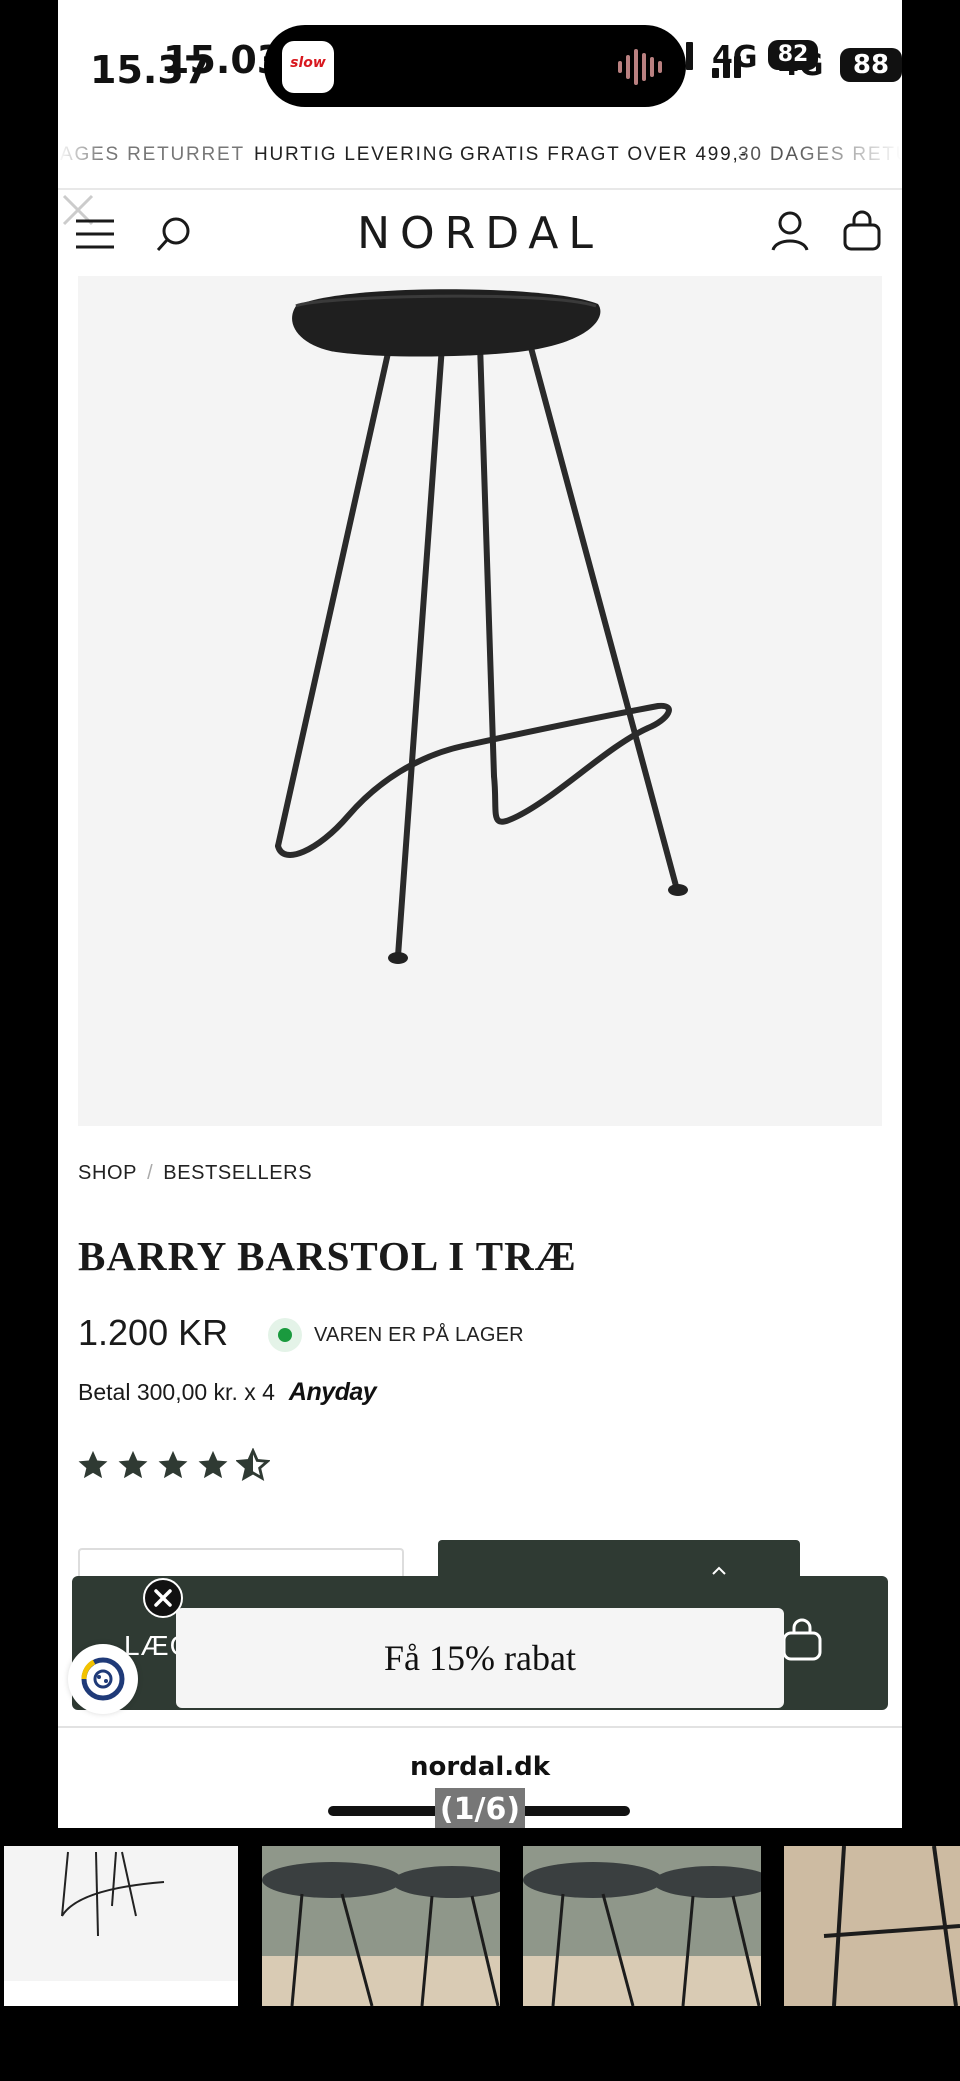  Describe the element at coordinates (604, 154) in the screenshot. I see `ticker-item: GRATIS FRAGT OVER 499,-` at that location.